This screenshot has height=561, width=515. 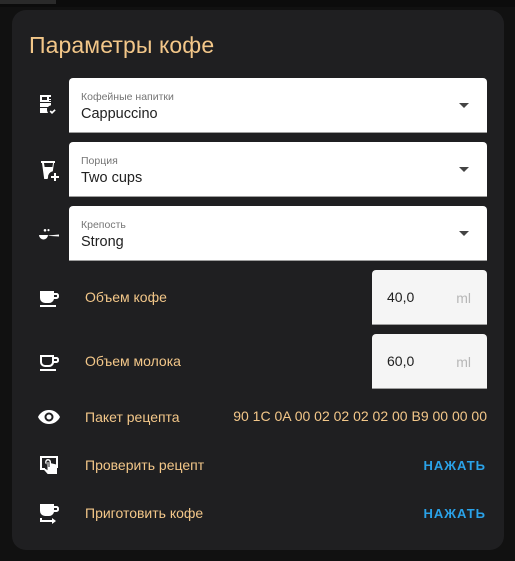 What do you see at coordinates (278, 105) in the screenshot?
I see `drink-select: Кофейные напитки Cappuccino` at bounding box center [278, 105].